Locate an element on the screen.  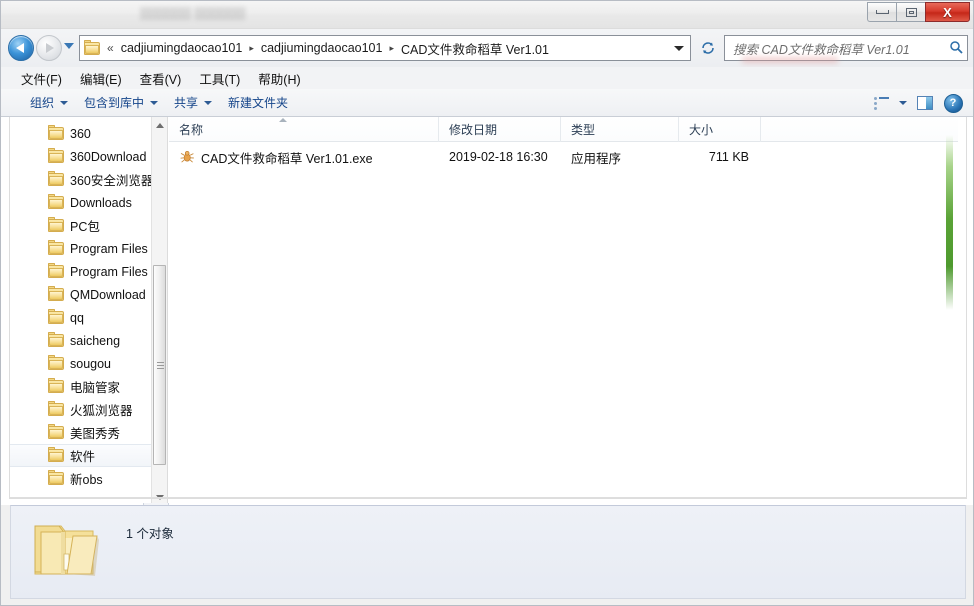
include-in-library-button: 包含到库中 is located at coordinates (121, 102).